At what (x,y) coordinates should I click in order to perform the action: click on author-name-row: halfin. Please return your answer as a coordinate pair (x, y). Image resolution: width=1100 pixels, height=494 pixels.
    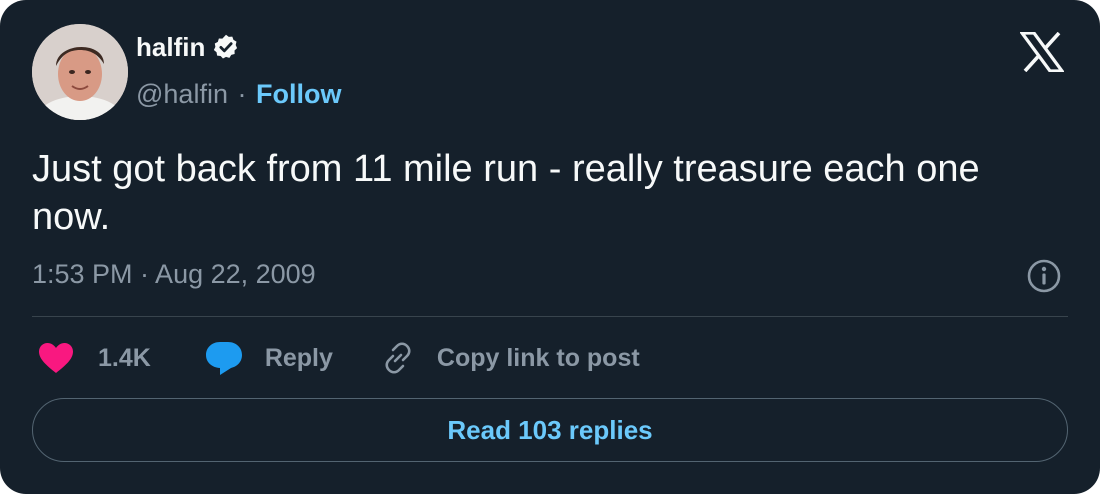
    Looking at the image, I should click on (188, 47).